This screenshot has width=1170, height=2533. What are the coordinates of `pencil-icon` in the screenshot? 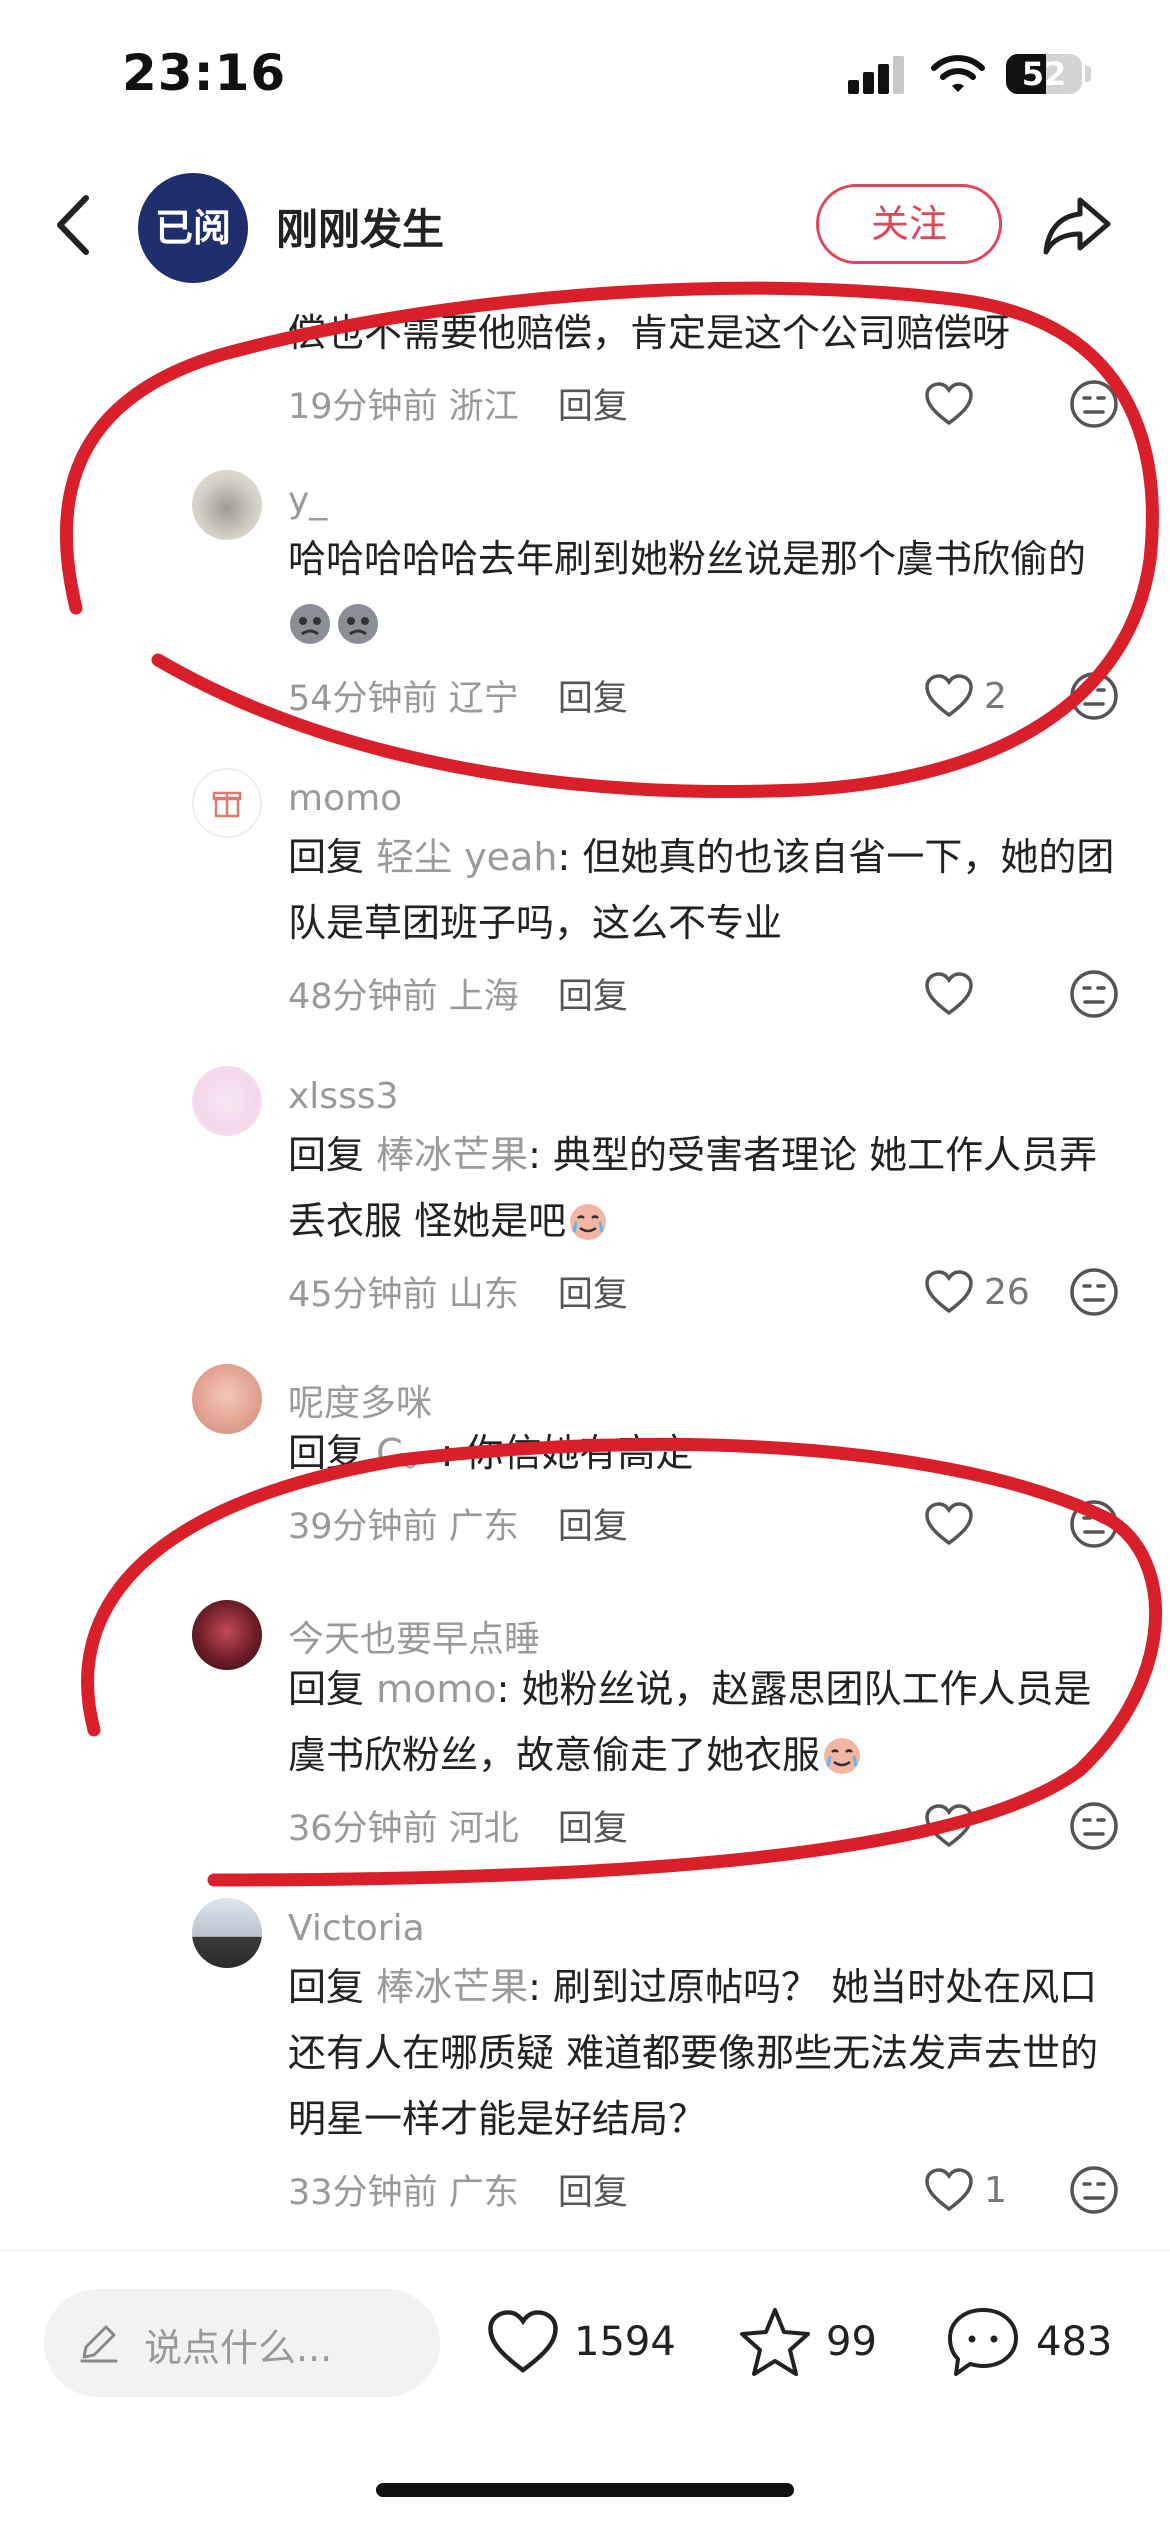 It's located at (99, 2344).